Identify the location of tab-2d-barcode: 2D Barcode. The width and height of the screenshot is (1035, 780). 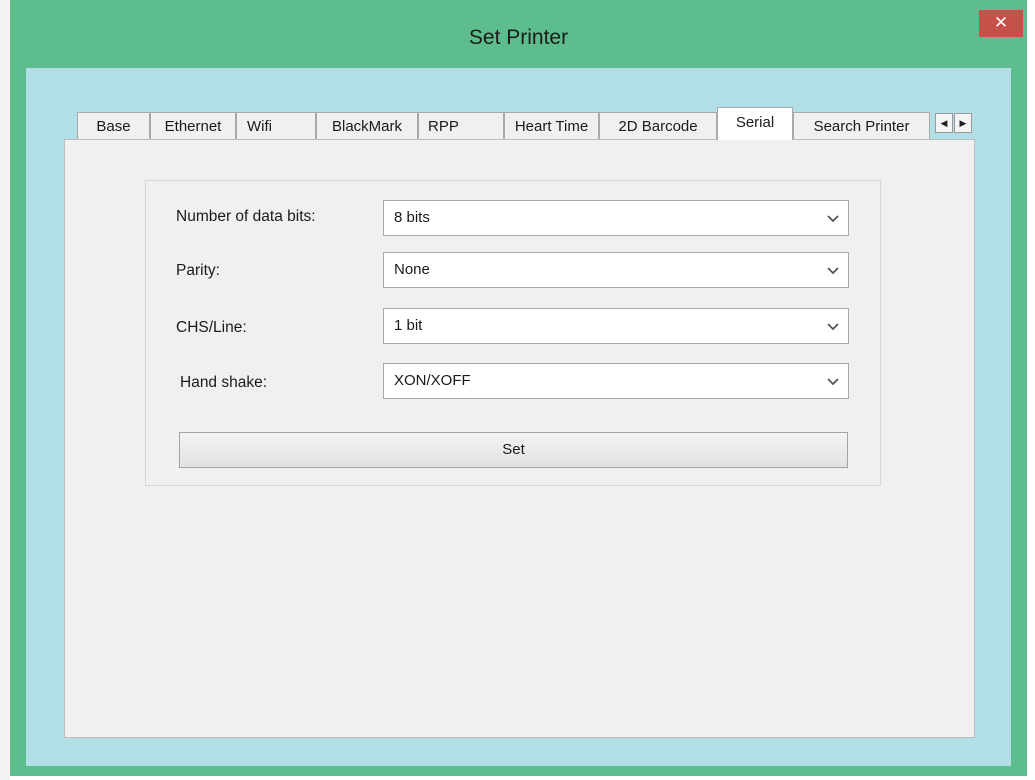
(658, 126).